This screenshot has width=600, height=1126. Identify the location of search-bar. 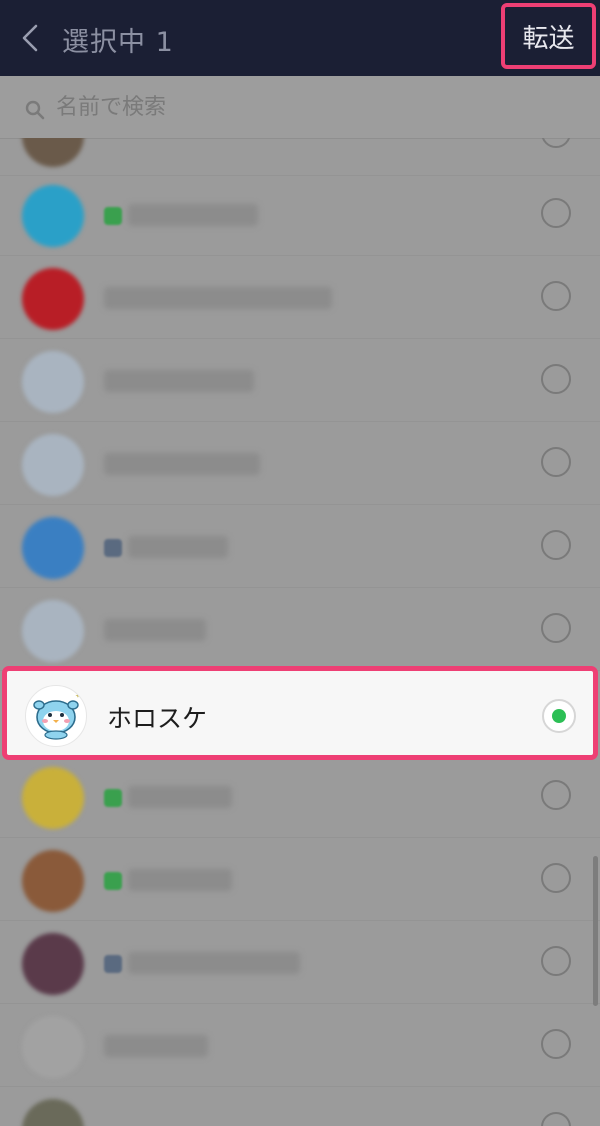
(300, 107).